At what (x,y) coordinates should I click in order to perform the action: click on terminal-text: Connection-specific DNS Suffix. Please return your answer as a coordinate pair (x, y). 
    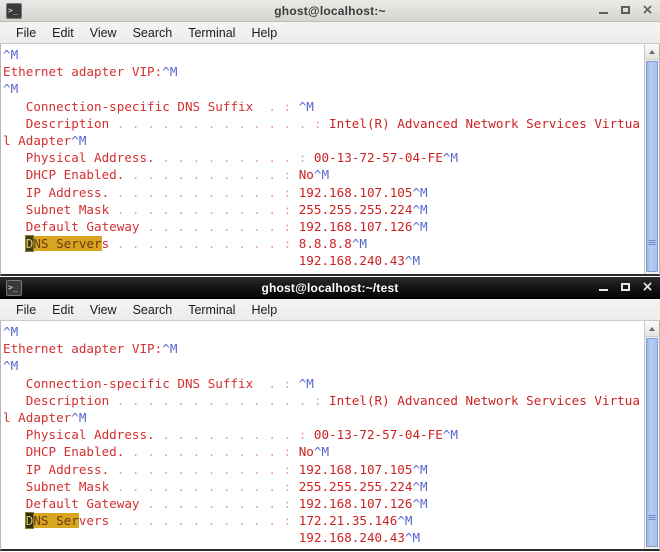
    Looking at the image, I should click on (136, 383).